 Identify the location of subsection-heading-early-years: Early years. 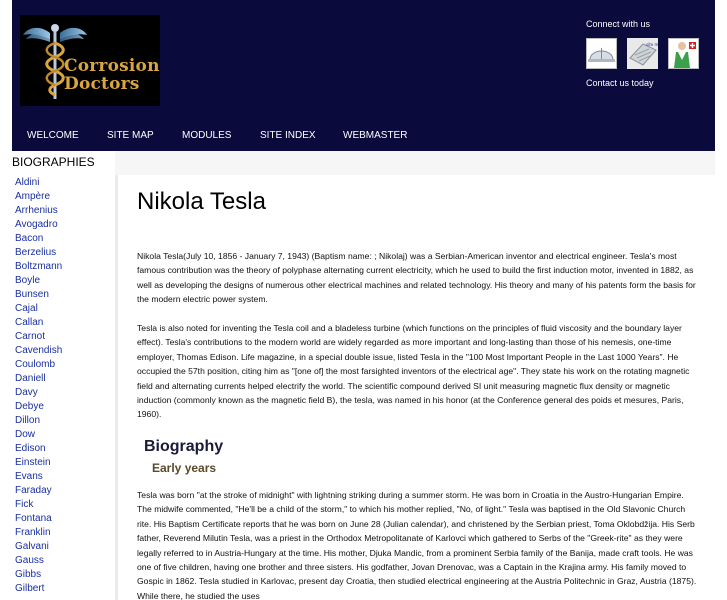
(184, 468).